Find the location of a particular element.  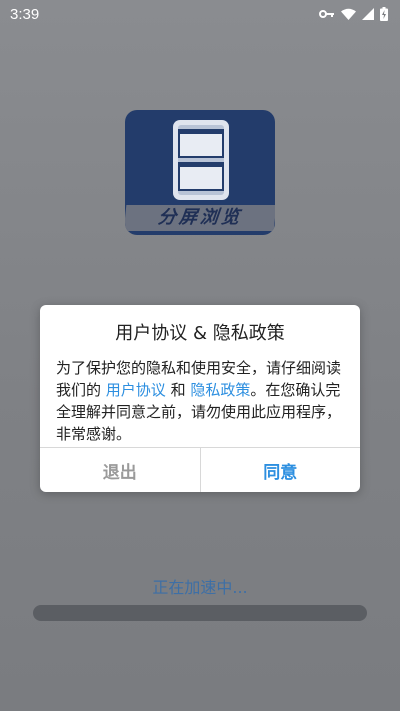

user-agreement-link: 用户协议 is located at coordinates (136, 390).